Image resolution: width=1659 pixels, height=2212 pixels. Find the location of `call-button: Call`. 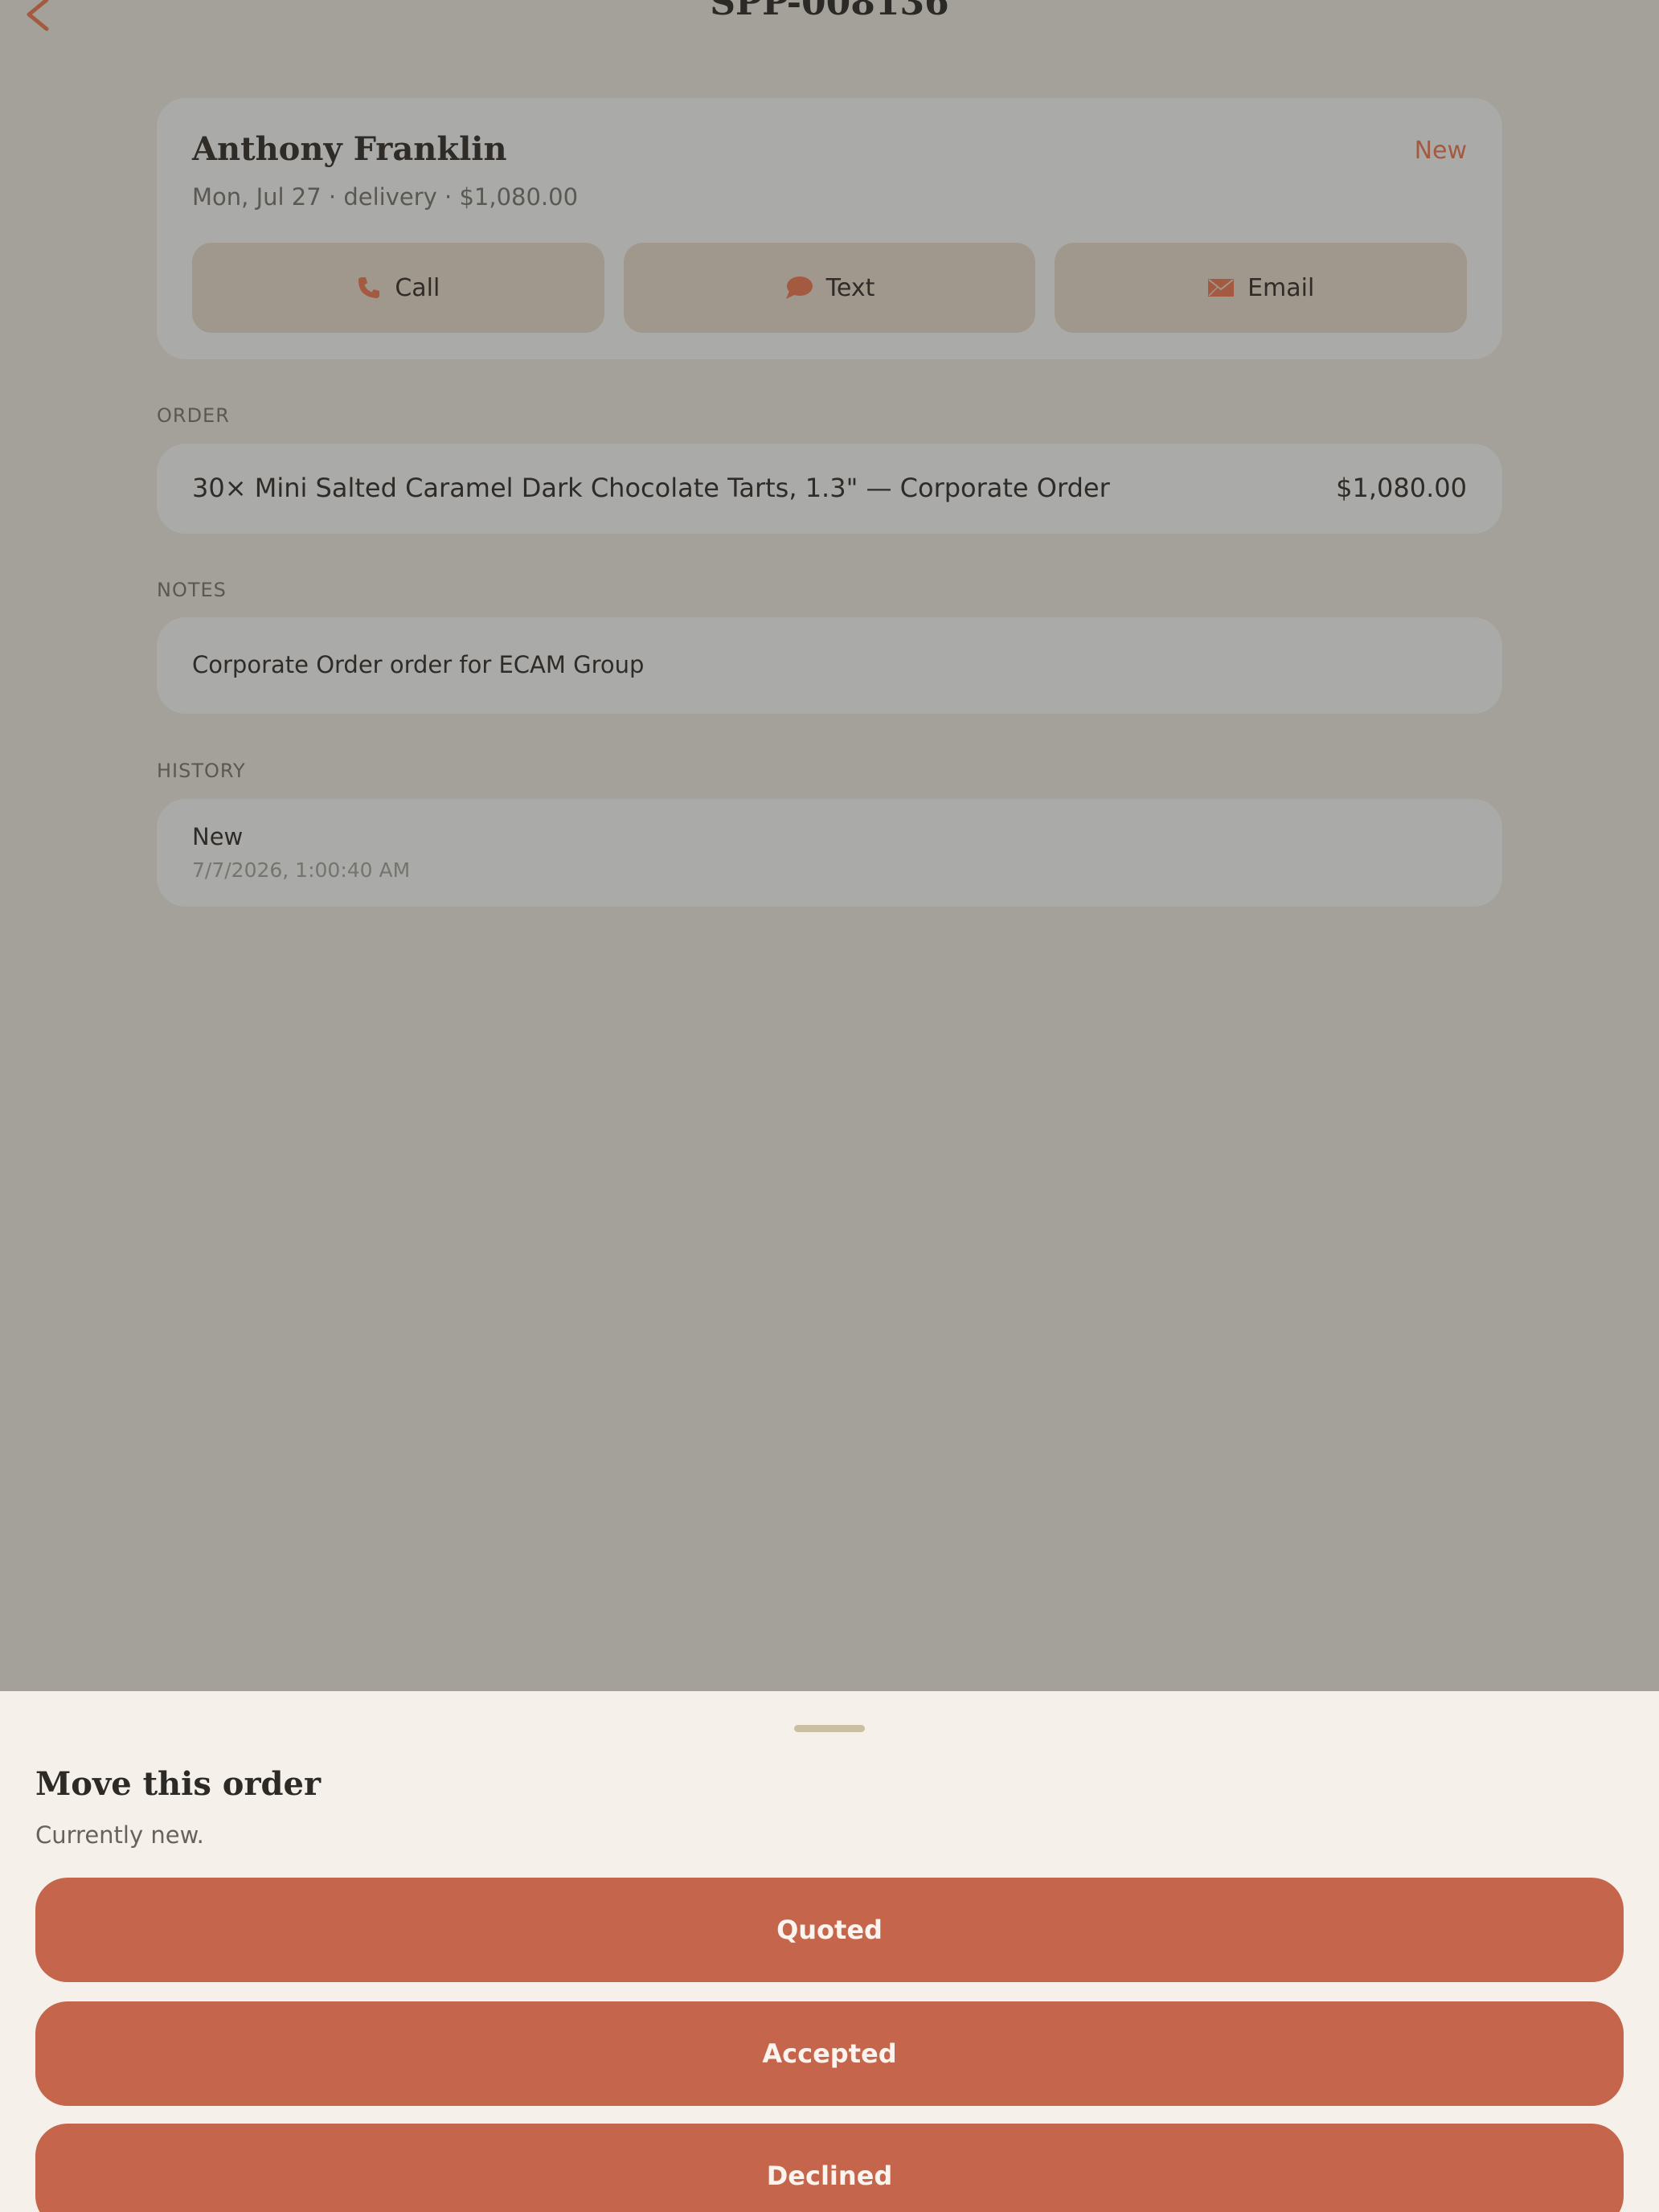

call-button: Call is located at coordinates (398, 288).